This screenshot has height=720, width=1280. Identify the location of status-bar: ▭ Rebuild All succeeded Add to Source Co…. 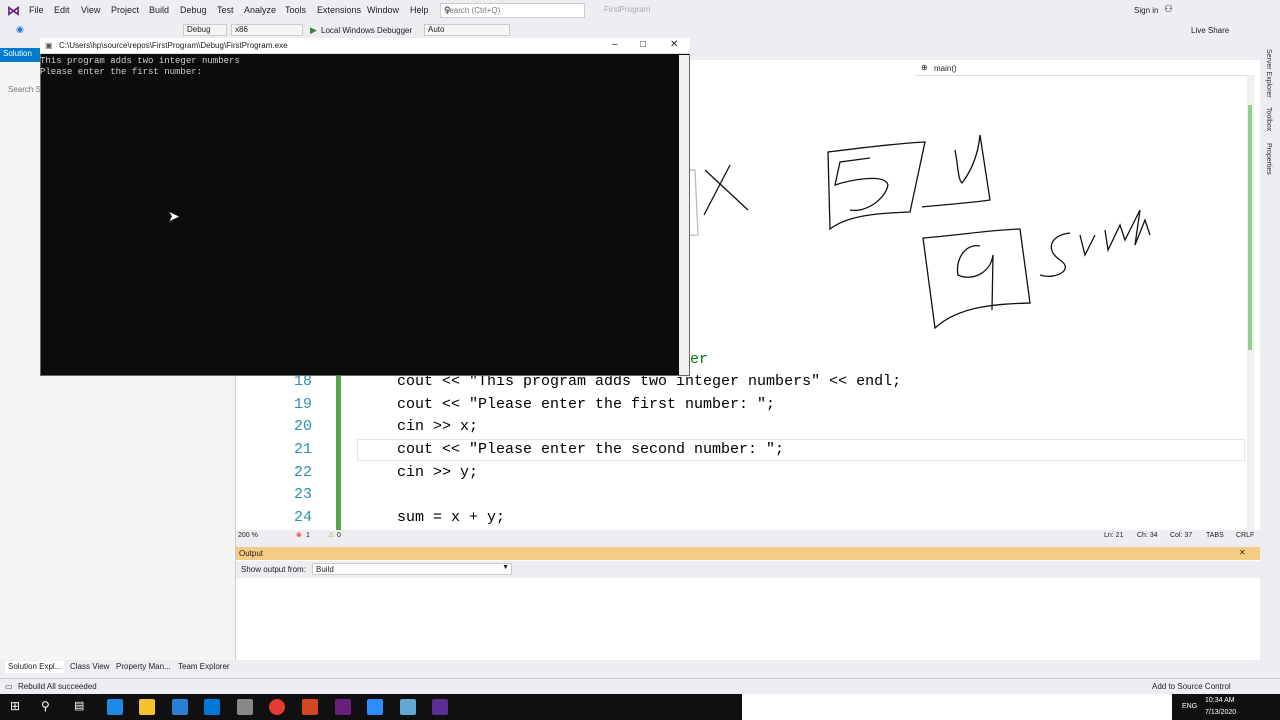
(640, 686).